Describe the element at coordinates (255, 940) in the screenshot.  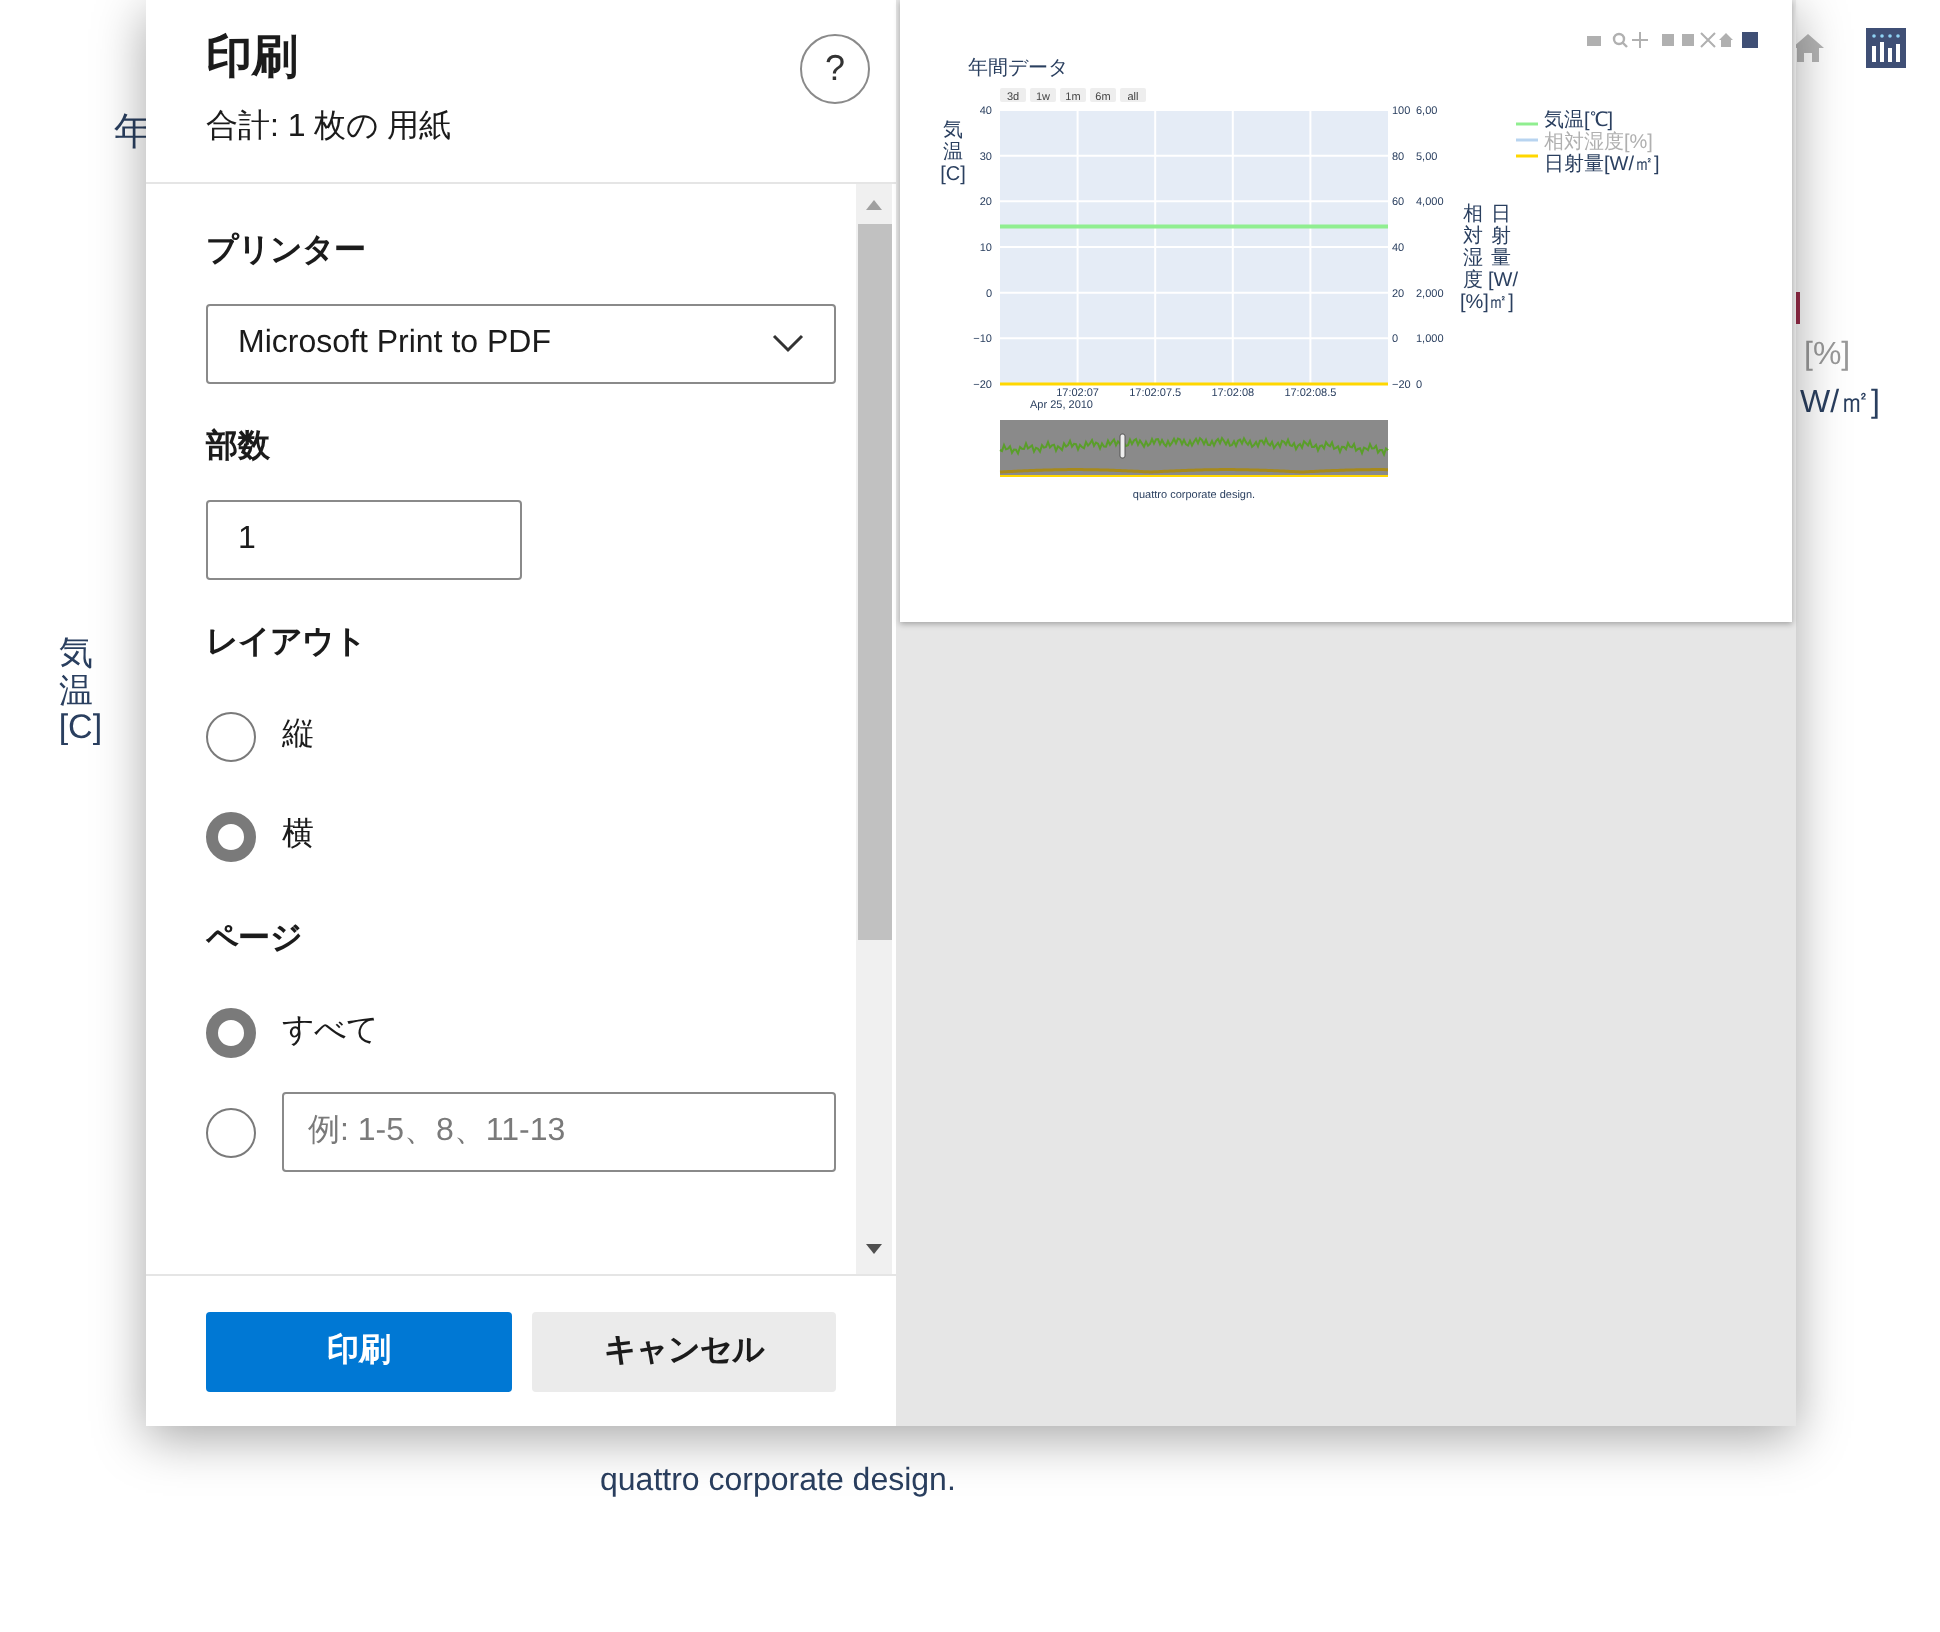
I see `section-label: ページ` at that location.